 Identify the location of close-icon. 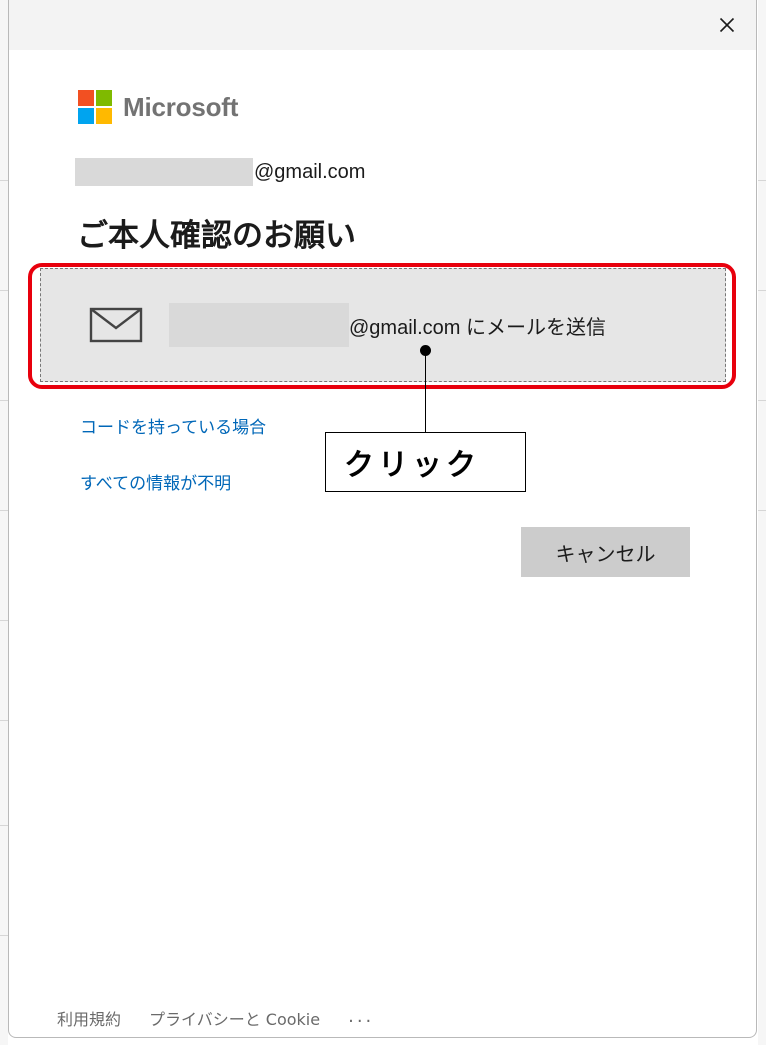
(727, 25).